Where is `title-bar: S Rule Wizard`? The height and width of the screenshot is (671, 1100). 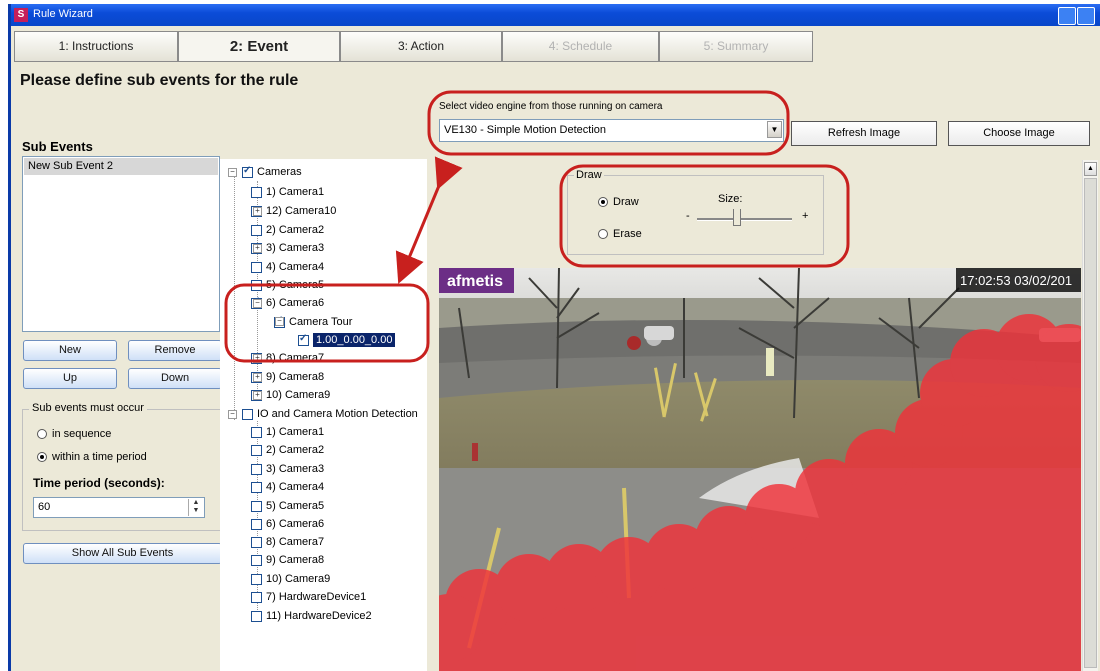
title-bar: S Rule Wizard is located at coordinates (555, 15).